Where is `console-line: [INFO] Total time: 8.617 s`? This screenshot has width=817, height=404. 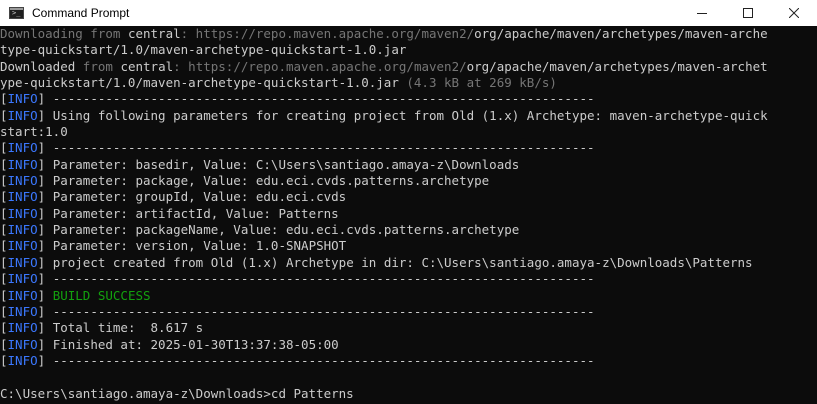
console-line: [INFO] Total time: 8.617 s is located at coordinates (408, 328).